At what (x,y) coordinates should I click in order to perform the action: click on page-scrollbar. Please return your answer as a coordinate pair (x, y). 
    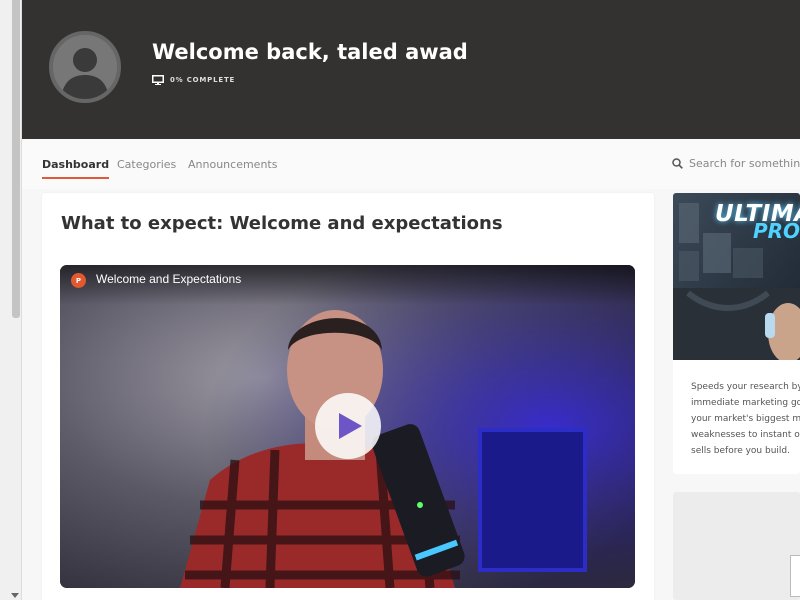
    Looking at the image, I should click on (11, 300).